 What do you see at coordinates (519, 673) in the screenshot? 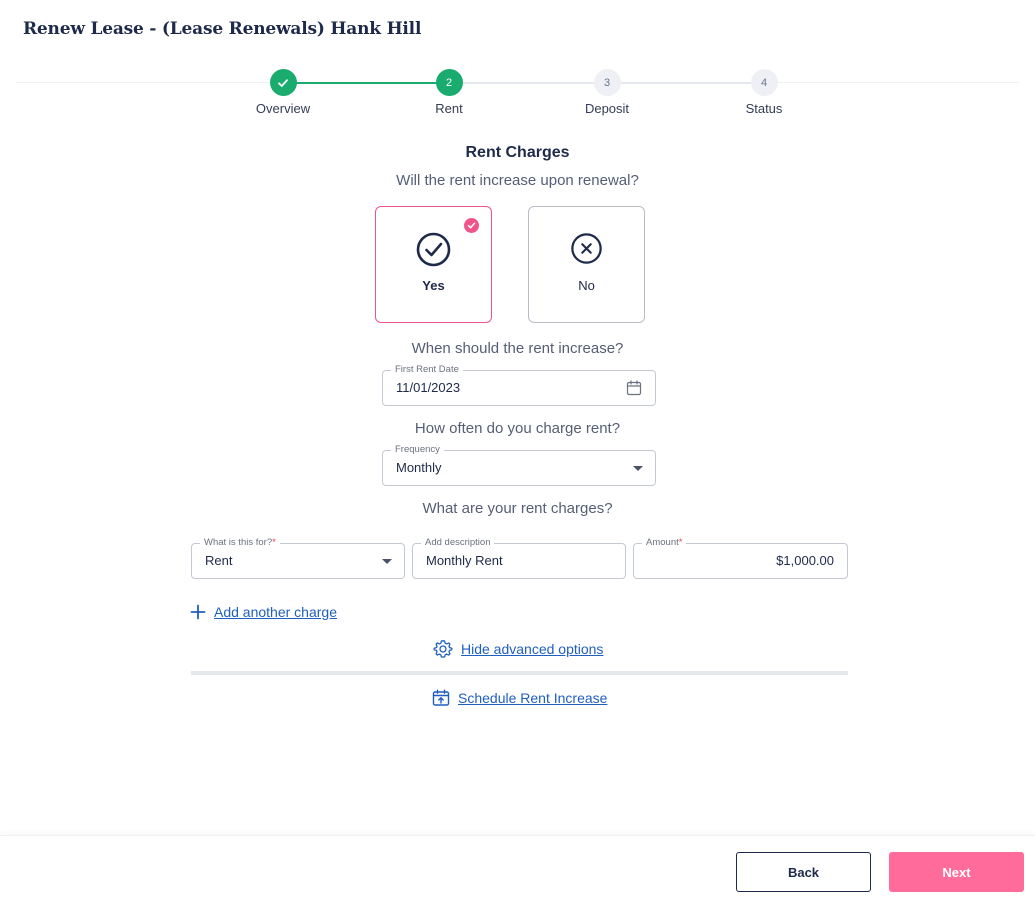
I see `advanced-divider` at bounding box center [519, 673].